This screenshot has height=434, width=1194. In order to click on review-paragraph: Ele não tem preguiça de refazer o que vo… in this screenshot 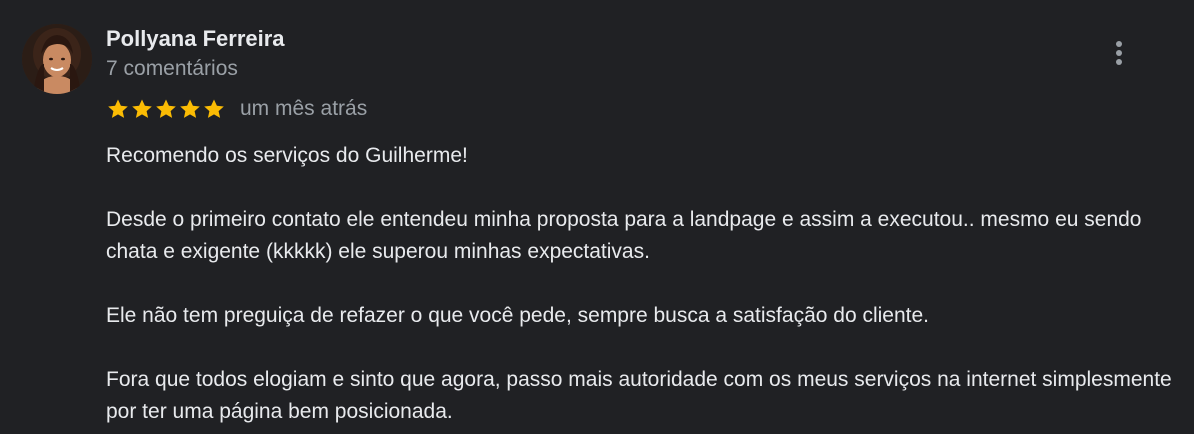, I will do `click(517, 315)`.